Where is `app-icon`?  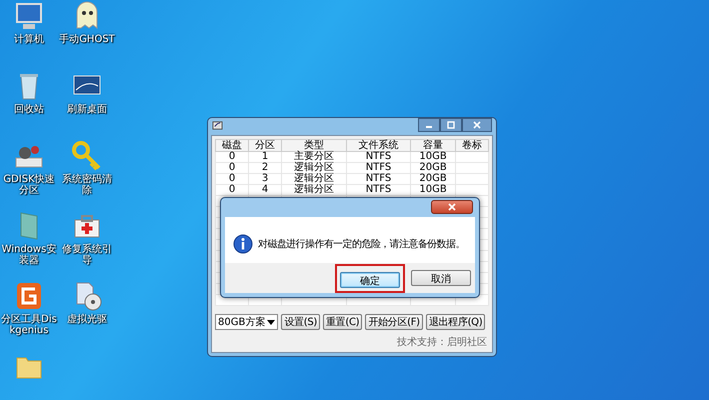 app-icon is located at coordinates (217, 125).